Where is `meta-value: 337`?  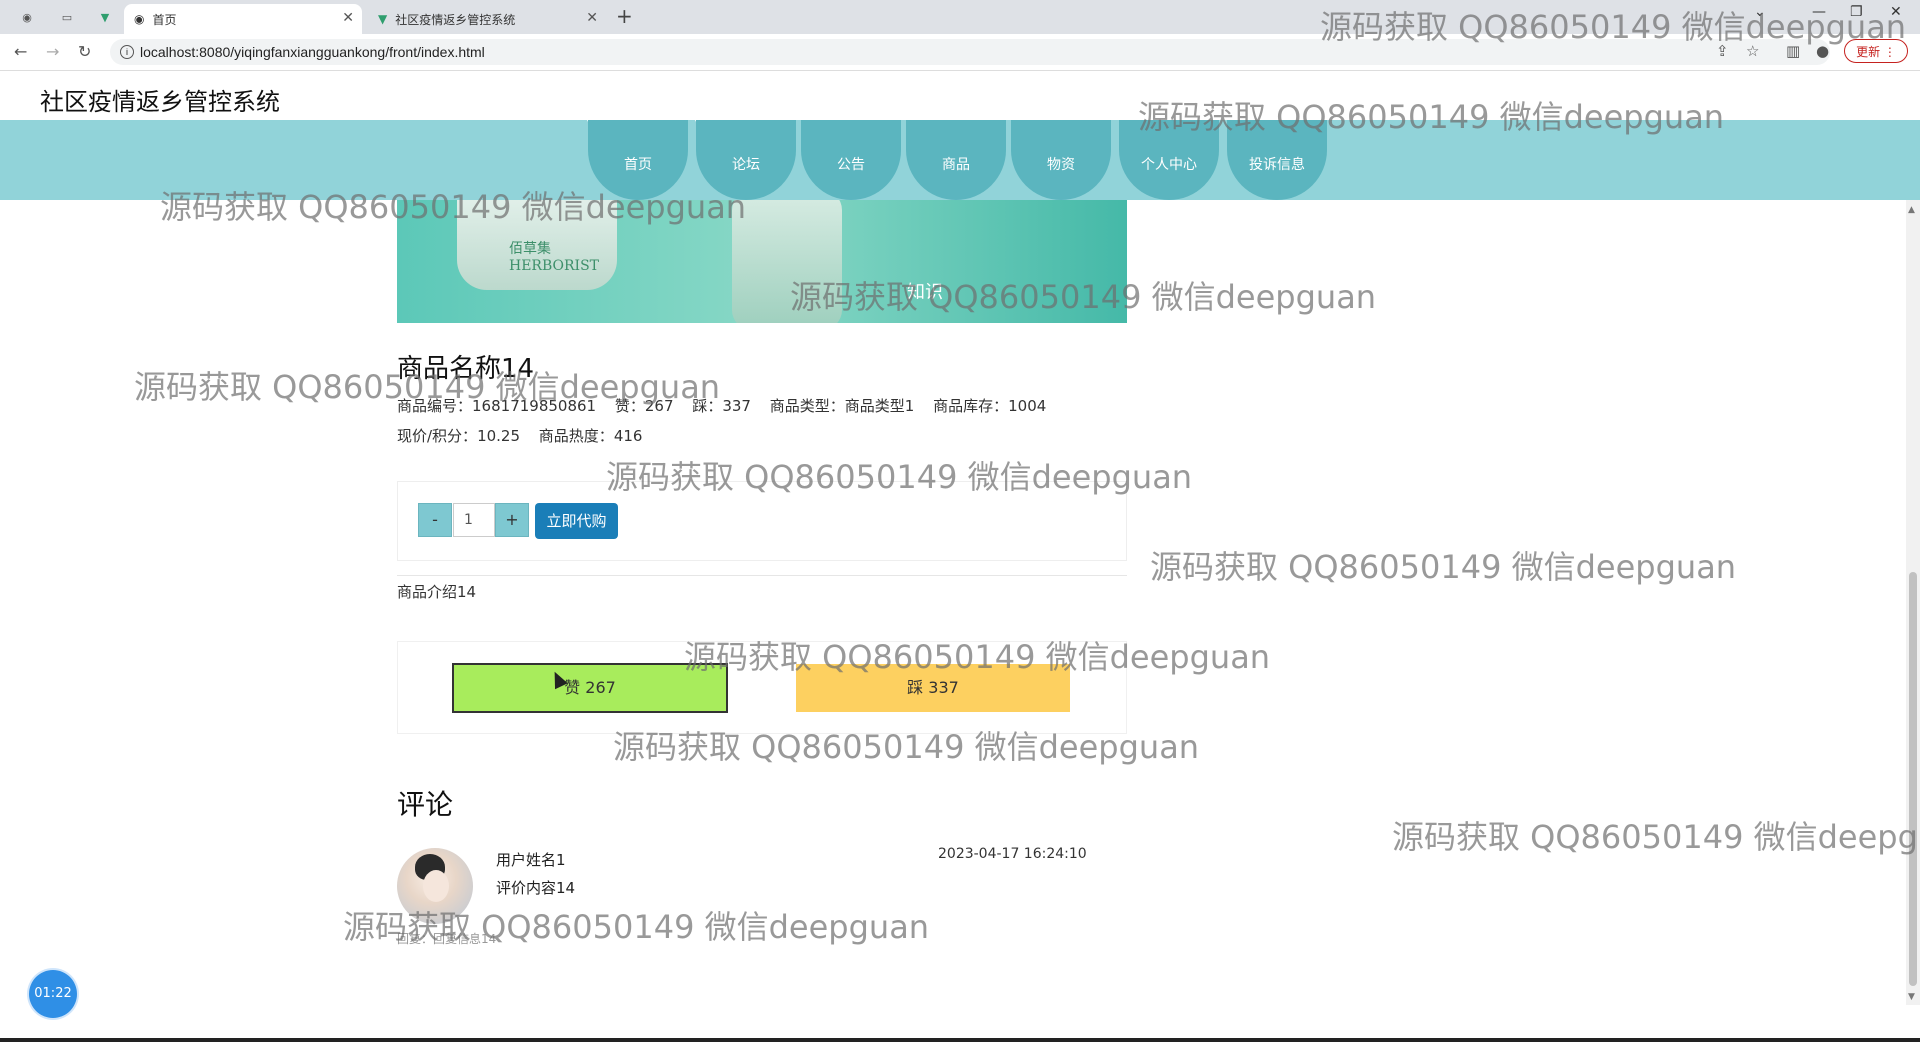 meta-value: 337 is located at coordinates (736, 406).